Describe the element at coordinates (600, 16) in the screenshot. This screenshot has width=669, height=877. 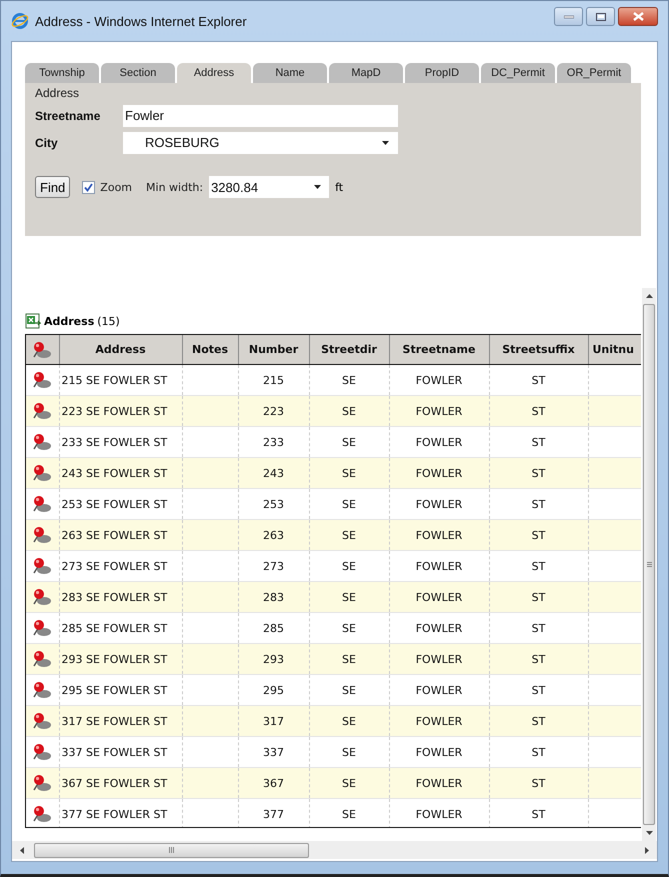
I see `maximize-button` at that location.